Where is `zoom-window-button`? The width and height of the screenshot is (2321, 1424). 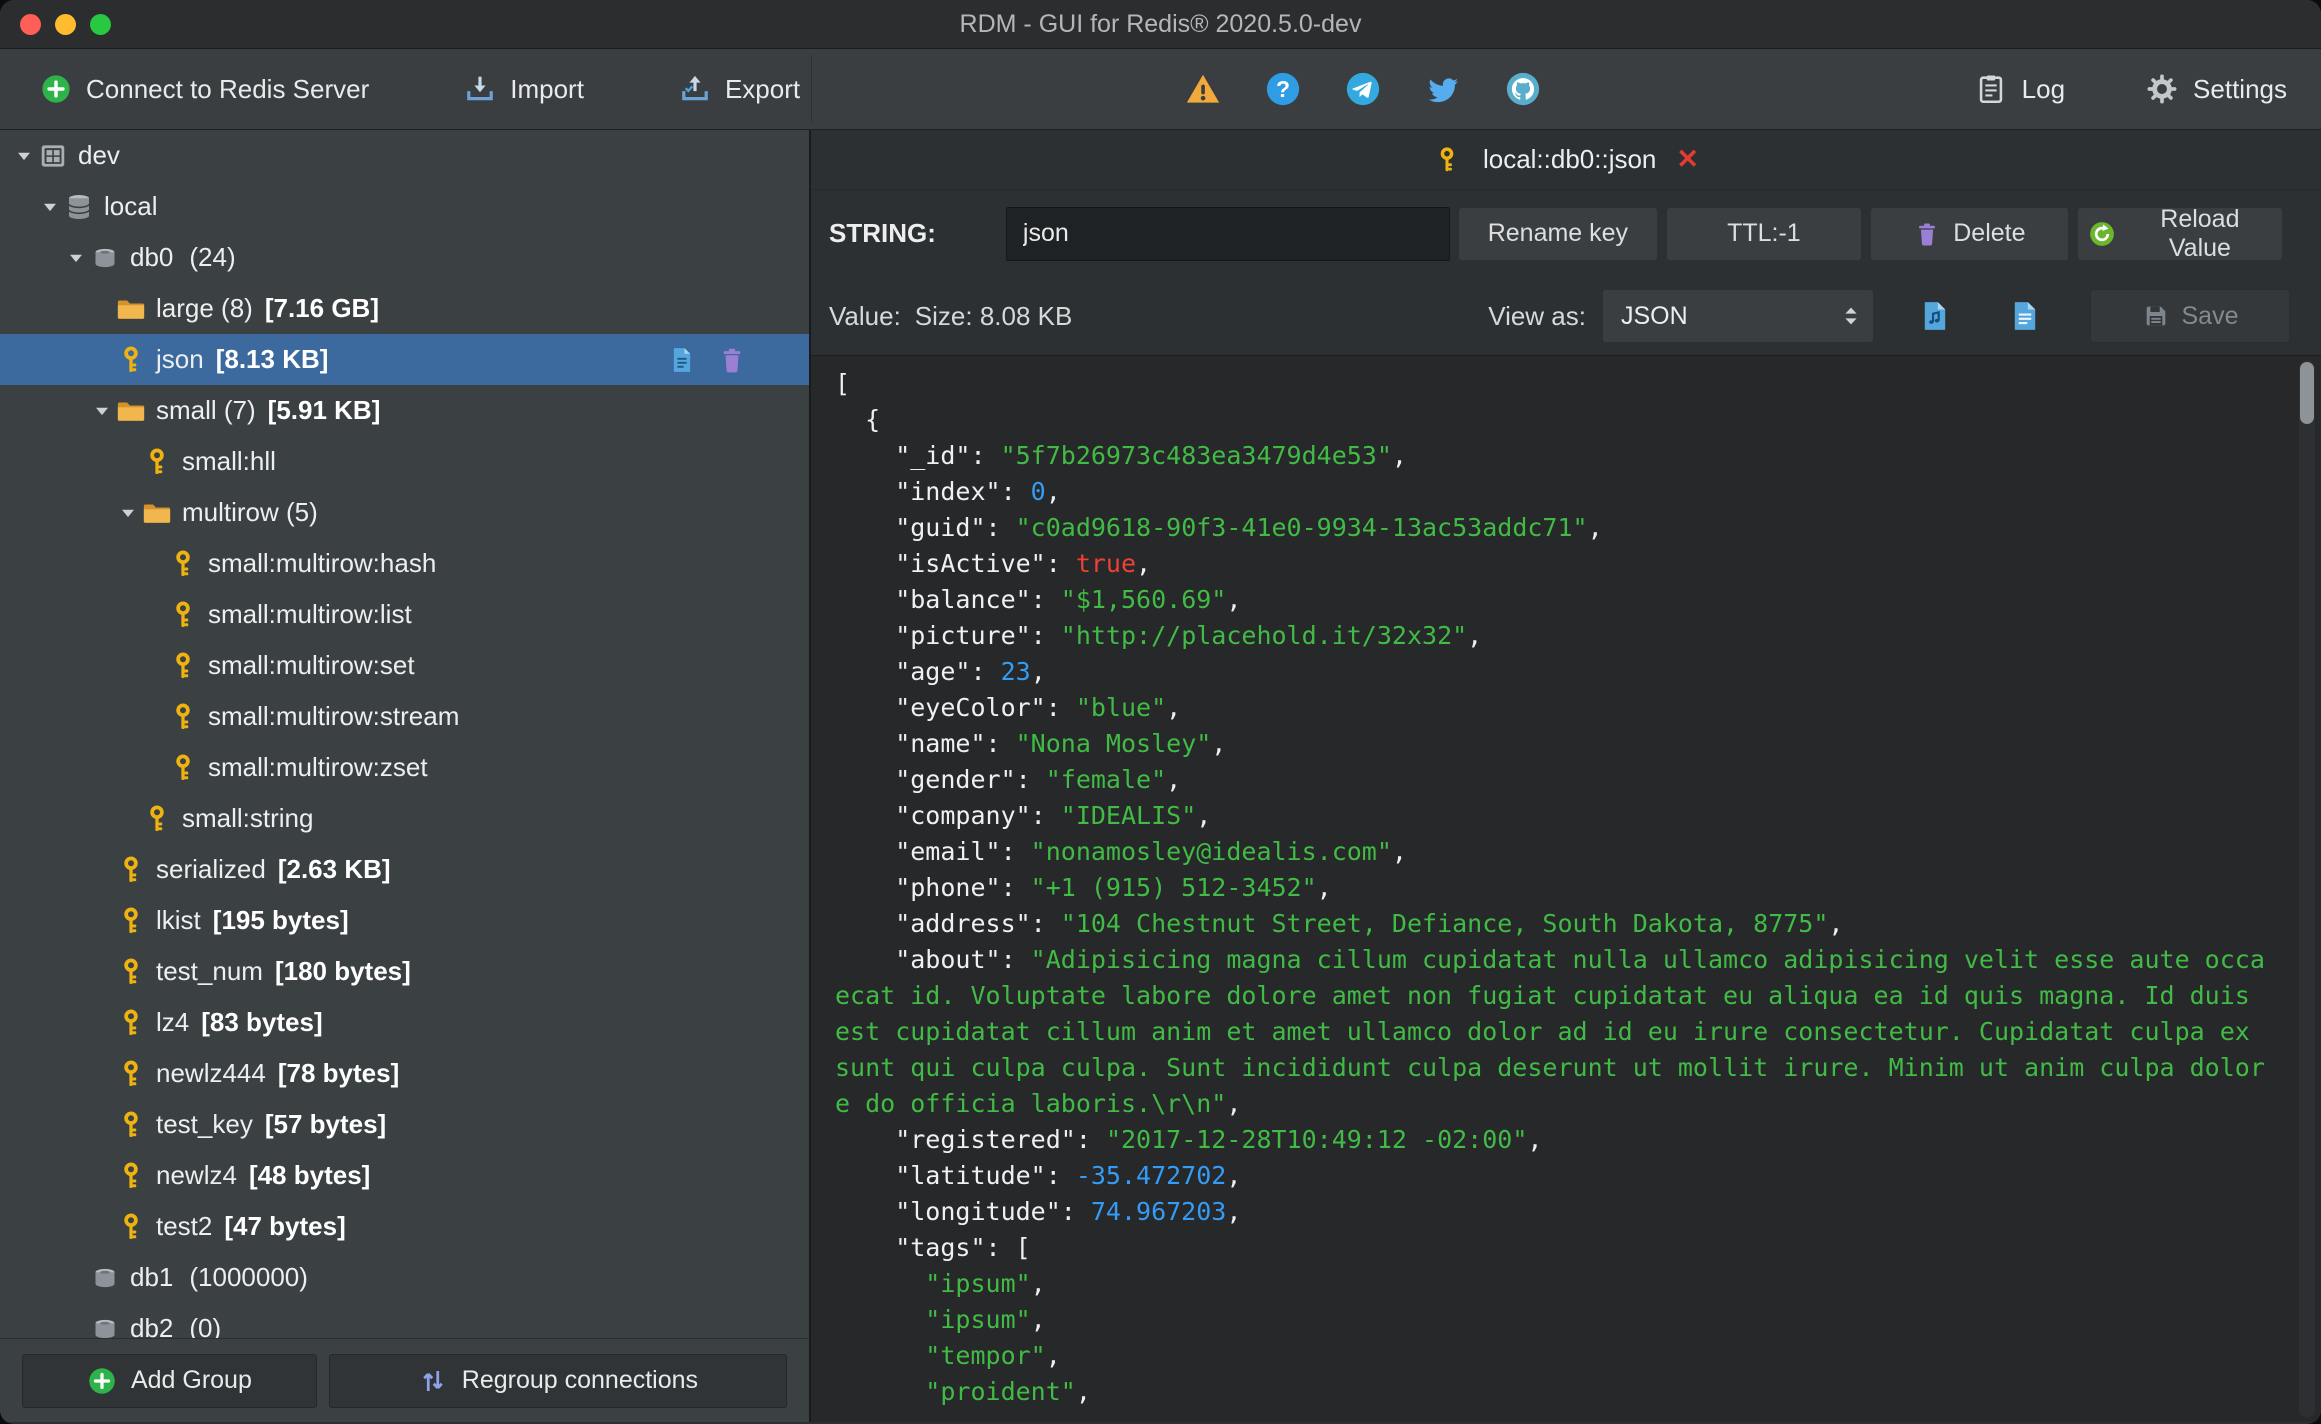
zoom-window-button is located at coordinates (100, 24).